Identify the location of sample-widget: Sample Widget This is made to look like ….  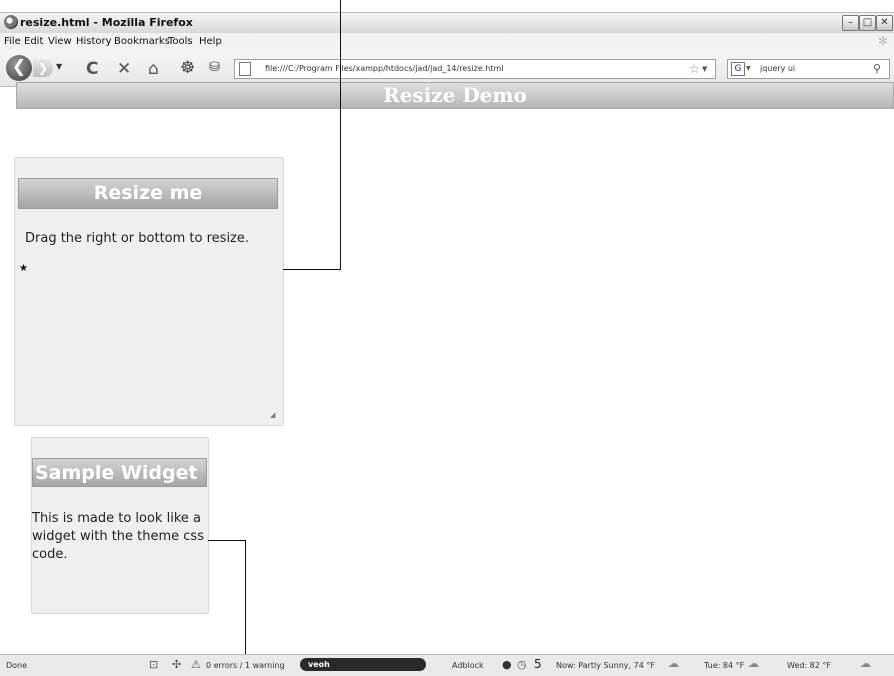
(120, 525).